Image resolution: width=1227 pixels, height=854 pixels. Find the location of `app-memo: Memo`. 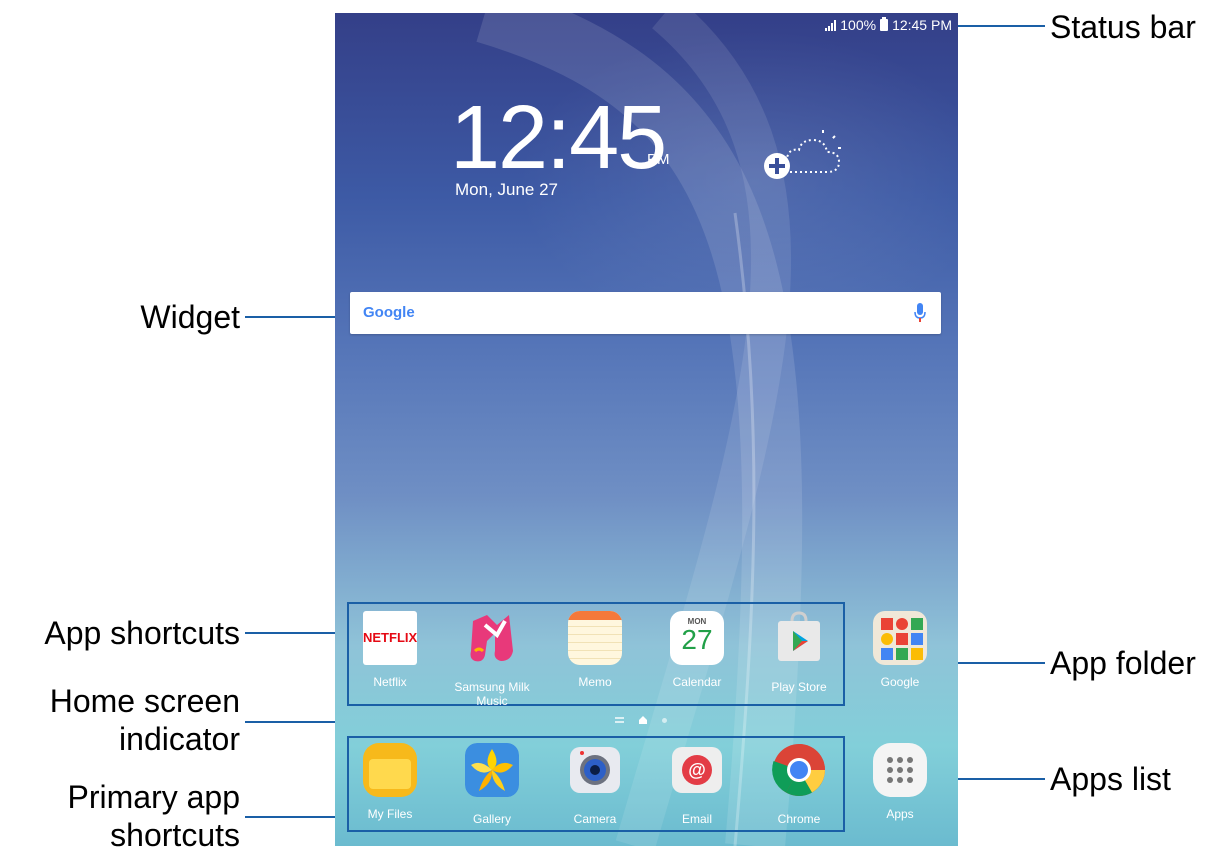

app-memo: Memo is located at coordinates (595, 650).